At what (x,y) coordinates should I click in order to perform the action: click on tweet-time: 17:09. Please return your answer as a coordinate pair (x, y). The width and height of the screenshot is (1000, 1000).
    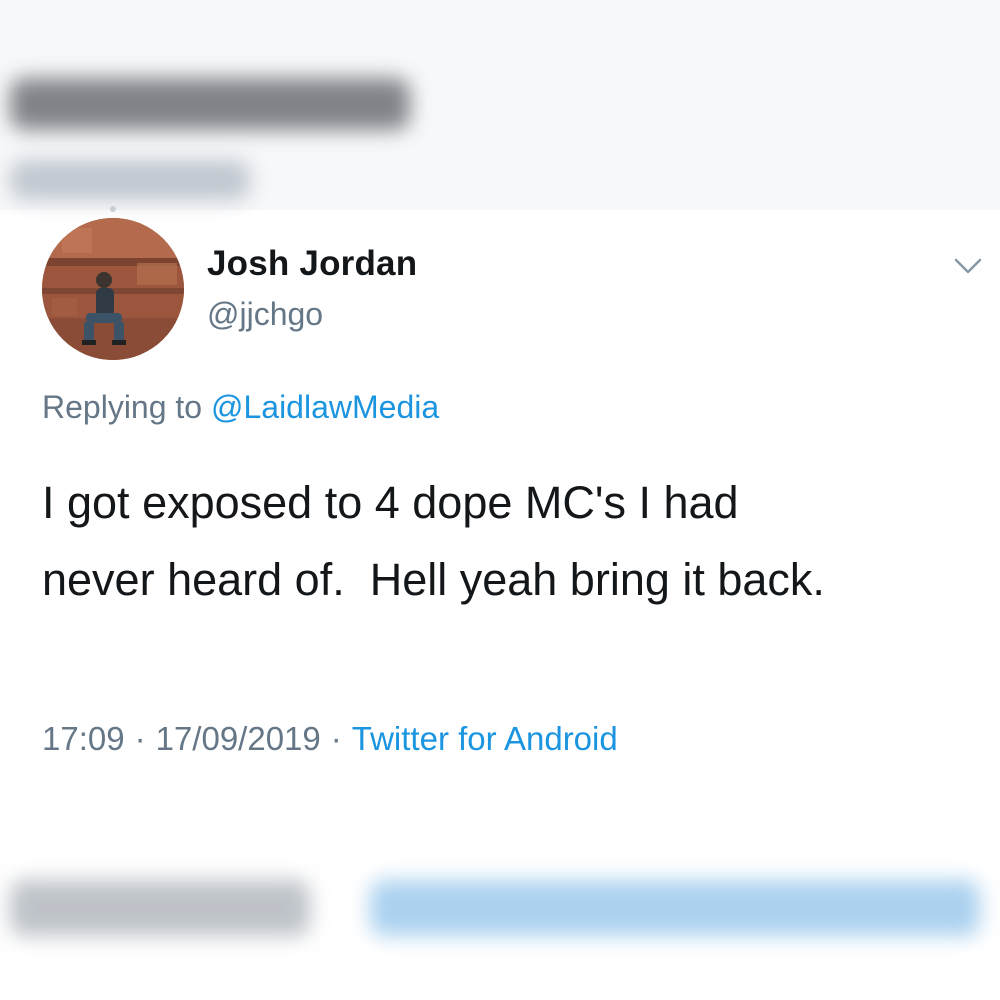
    Looking at the image, I should click on (83, 738).